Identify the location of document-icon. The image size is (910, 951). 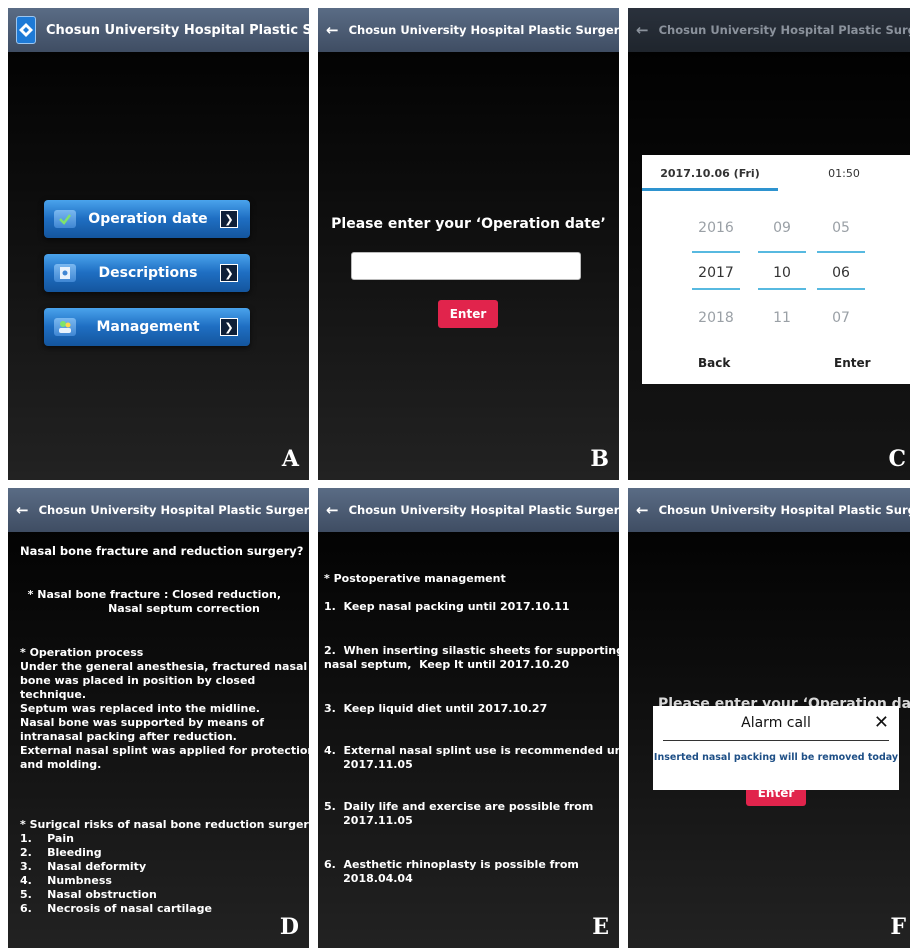
(65, 273).